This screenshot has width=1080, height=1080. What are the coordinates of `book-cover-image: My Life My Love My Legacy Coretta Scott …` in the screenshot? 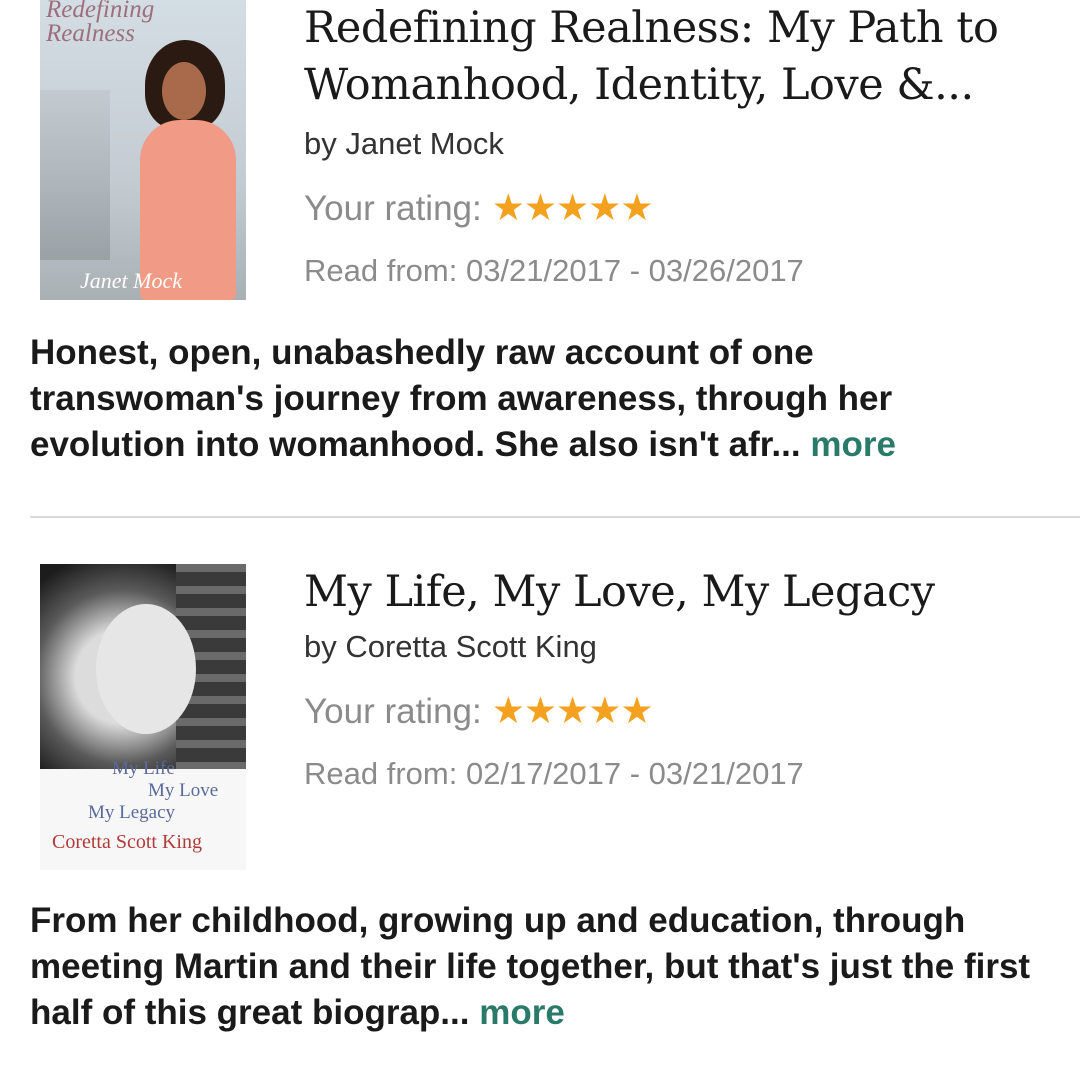 It's located at (143, 717).